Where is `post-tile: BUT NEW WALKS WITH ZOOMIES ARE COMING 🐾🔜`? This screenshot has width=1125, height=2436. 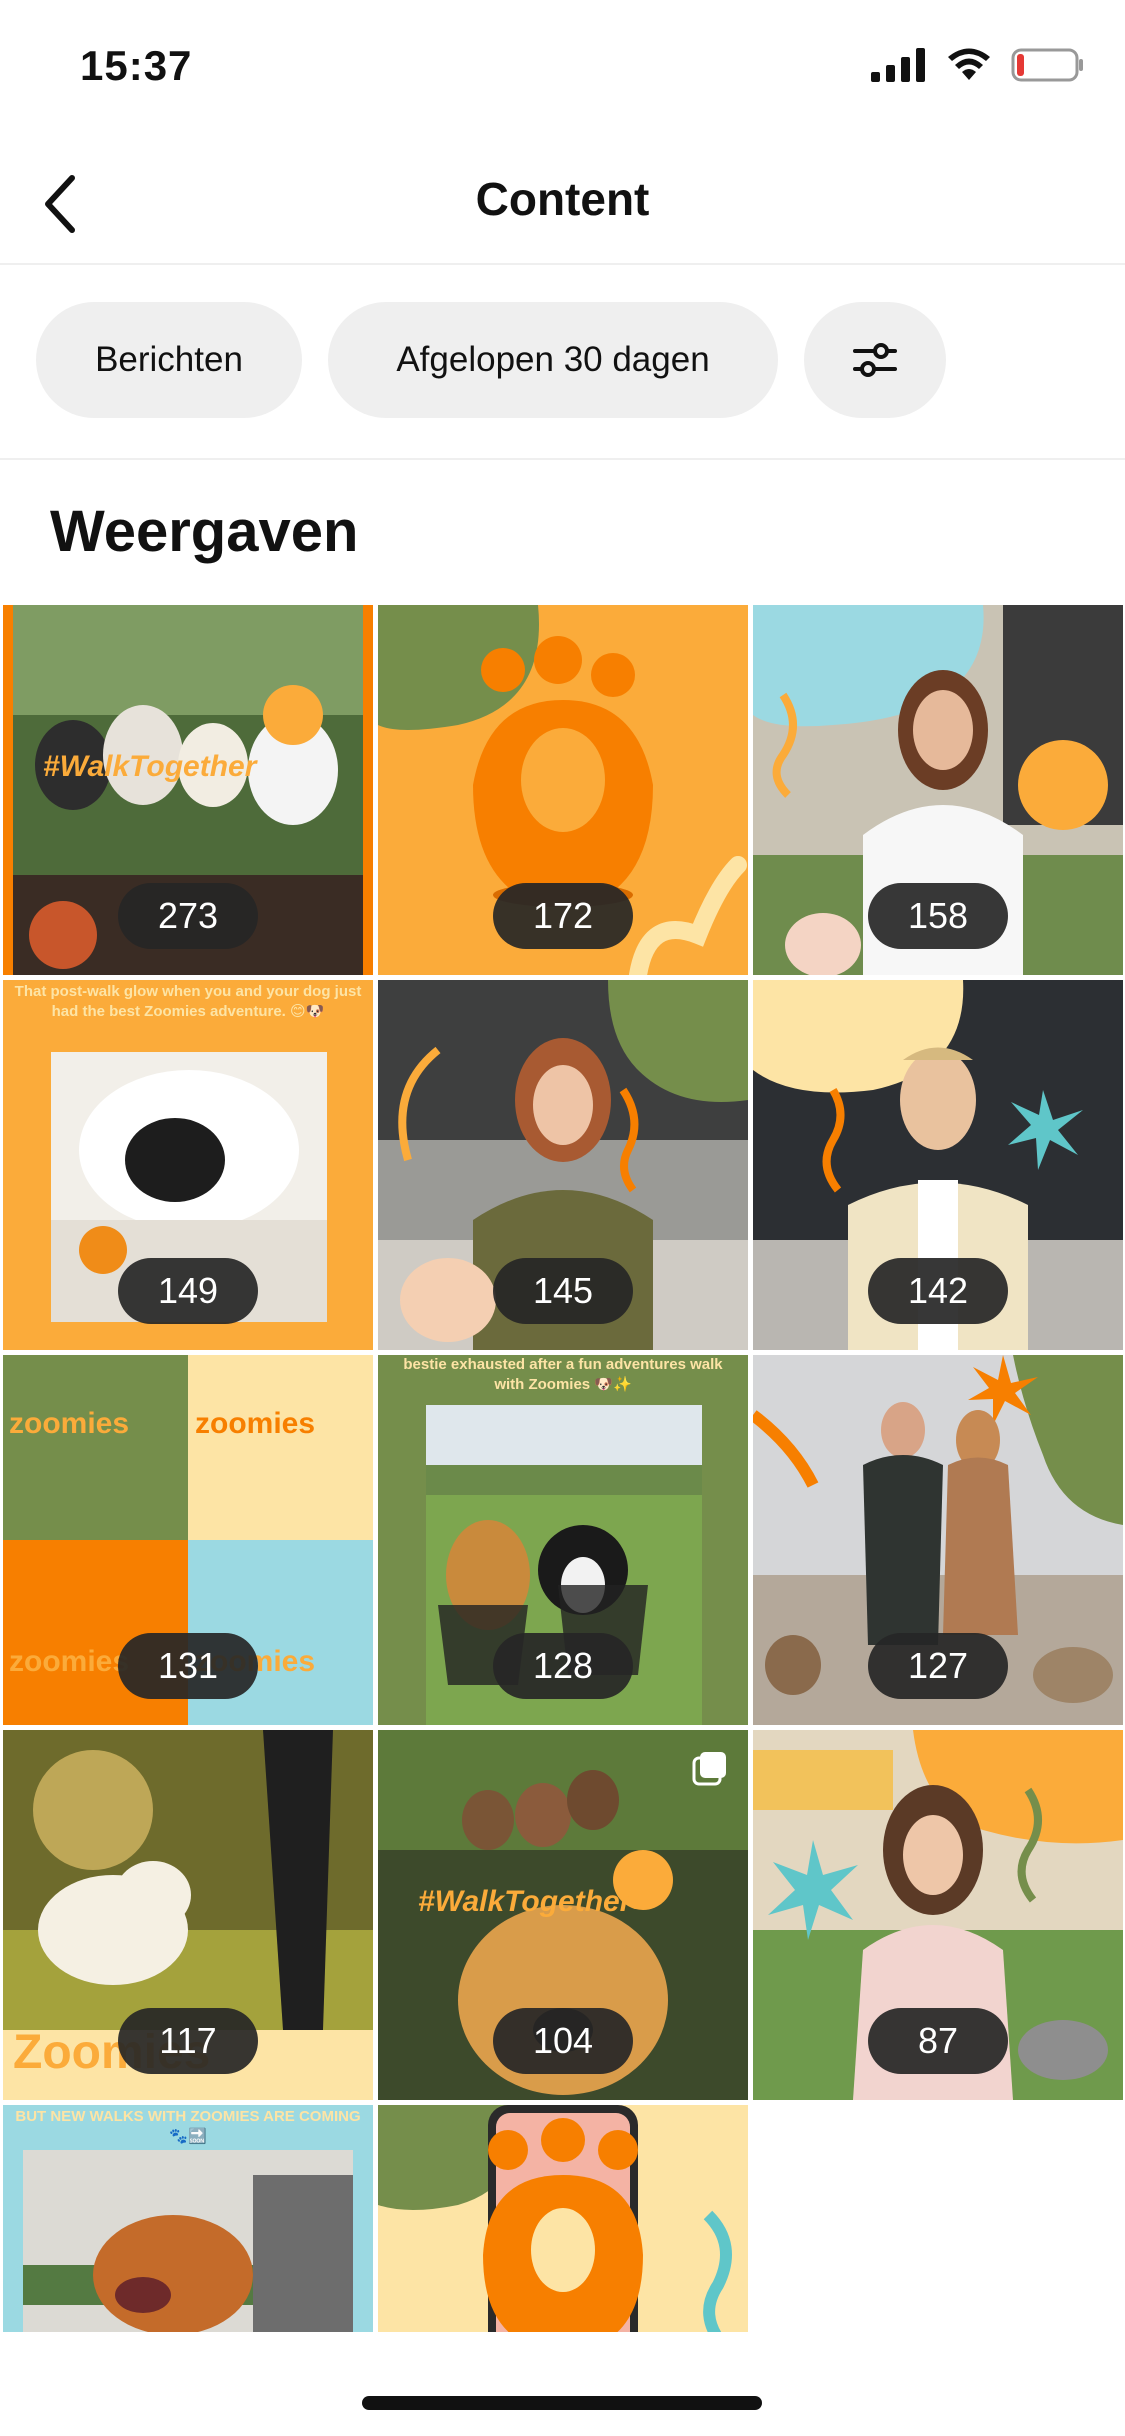 post-tile: BUT NEW WALKS WITH ZOOMIES ARE COMING 🐾🔜 is located at coordinates (188, 2218).